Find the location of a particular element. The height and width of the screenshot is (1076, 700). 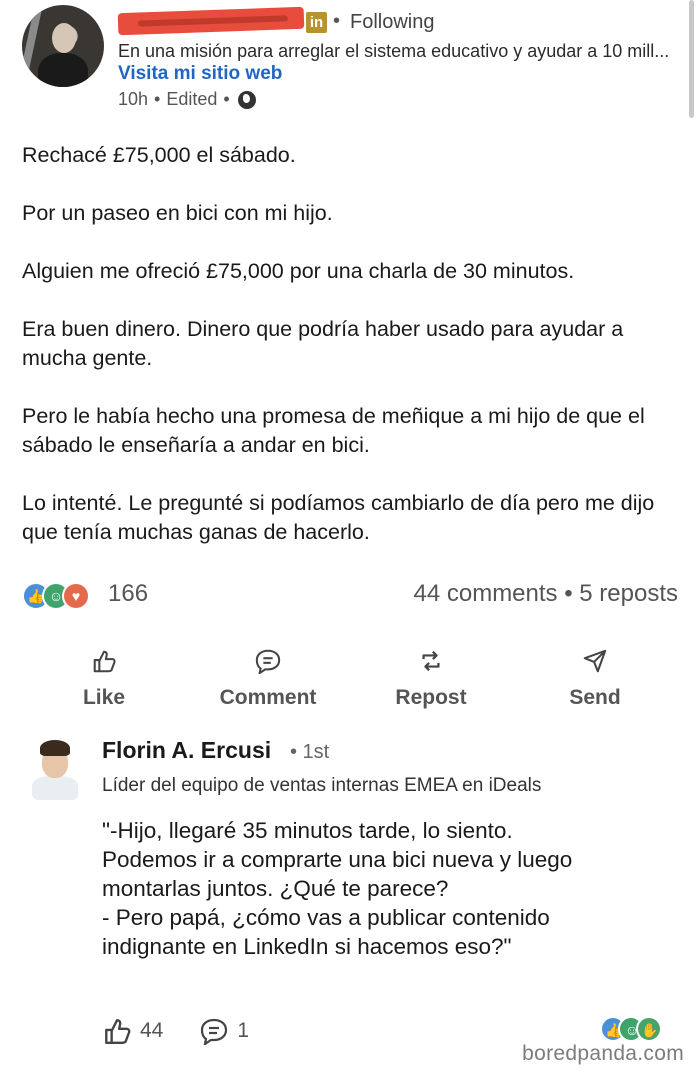

reaction-count: 166 is located at coordinates (128, 594).